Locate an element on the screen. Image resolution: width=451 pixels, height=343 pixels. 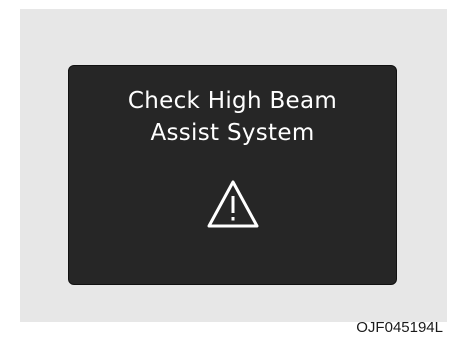
message-line-2: Assist System is located at coordinates (232, 133).